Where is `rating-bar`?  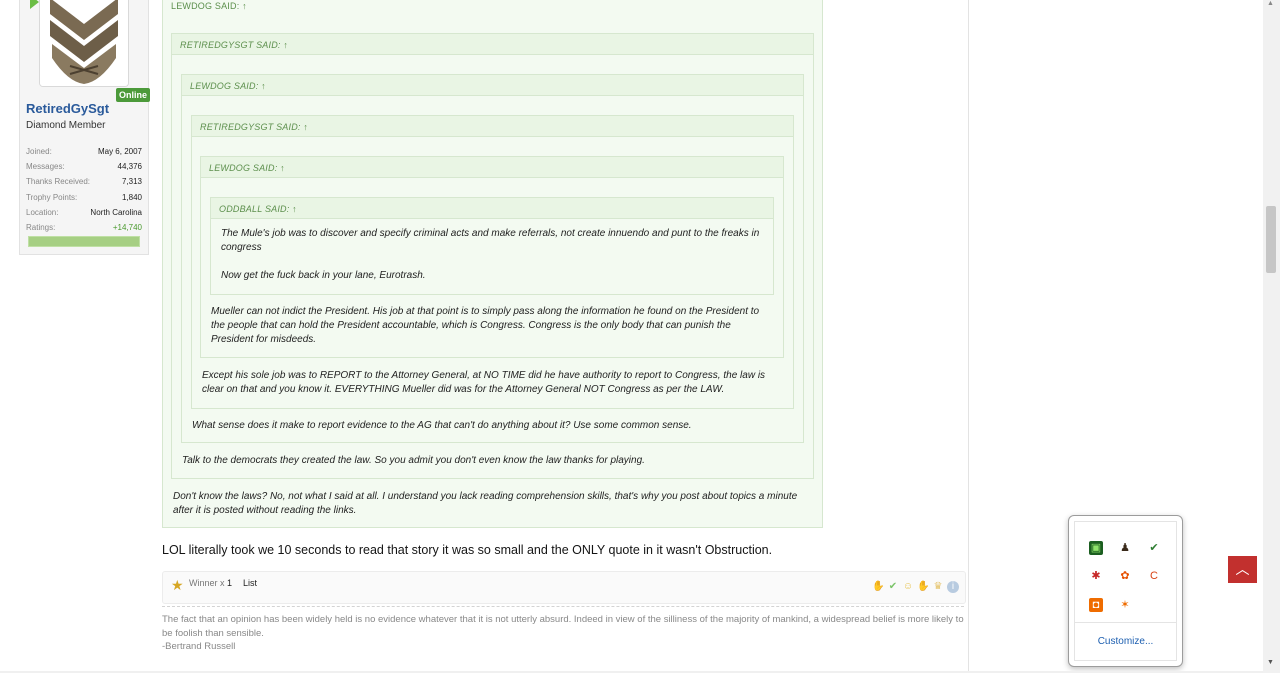 rating-bar is located at coordinates (84, 241).